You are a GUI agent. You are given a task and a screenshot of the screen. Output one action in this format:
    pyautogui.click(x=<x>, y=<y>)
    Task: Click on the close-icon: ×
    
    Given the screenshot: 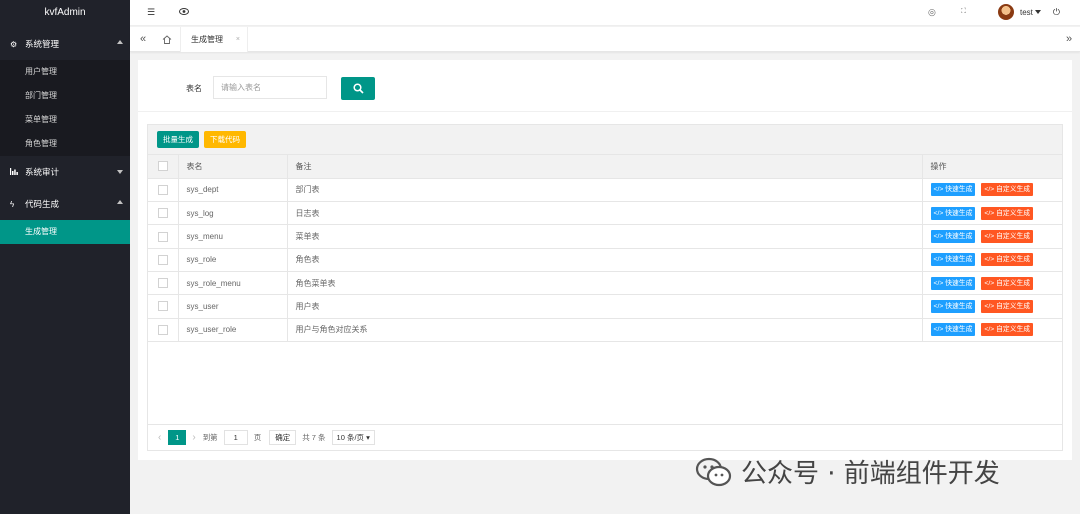 What is the action you would take?
    pyautogui.click(x=238, y=39)
    